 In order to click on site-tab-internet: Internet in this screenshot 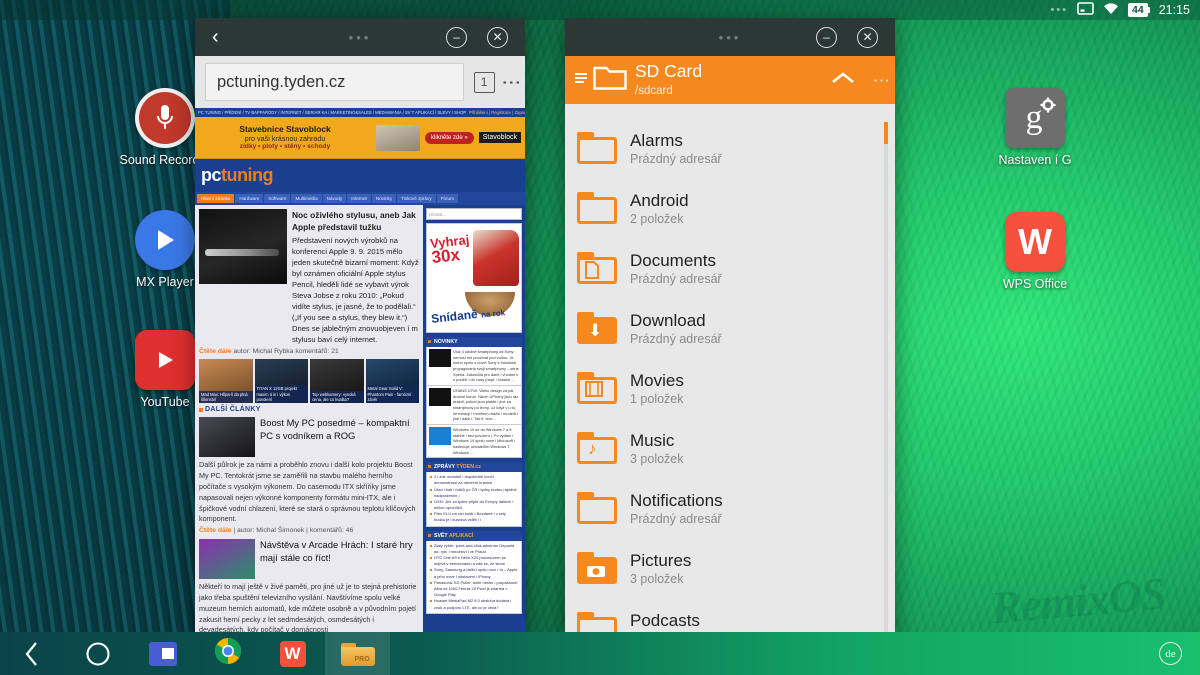, I will do `click(359, 198)`.